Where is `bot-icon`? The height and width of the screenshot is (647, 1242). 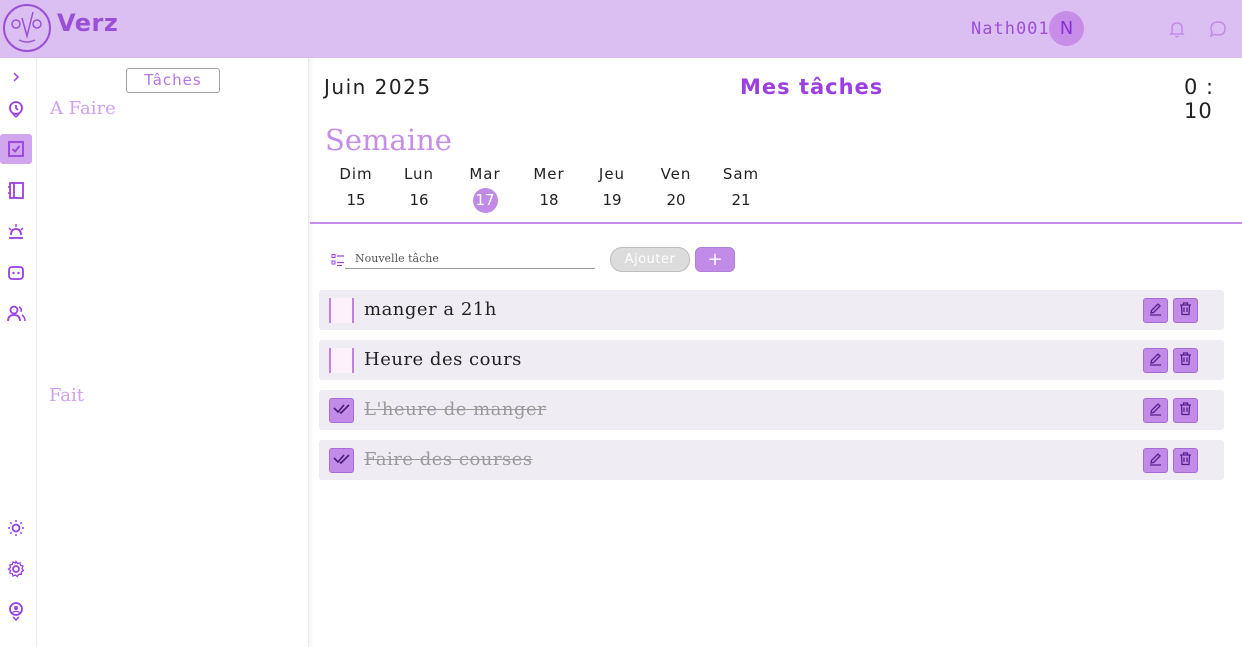 bot-icon is located at coordinates (16, 272).